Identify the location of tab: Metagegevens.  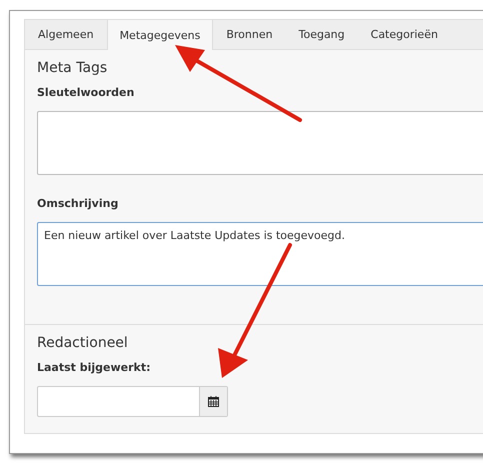
(160, 35).